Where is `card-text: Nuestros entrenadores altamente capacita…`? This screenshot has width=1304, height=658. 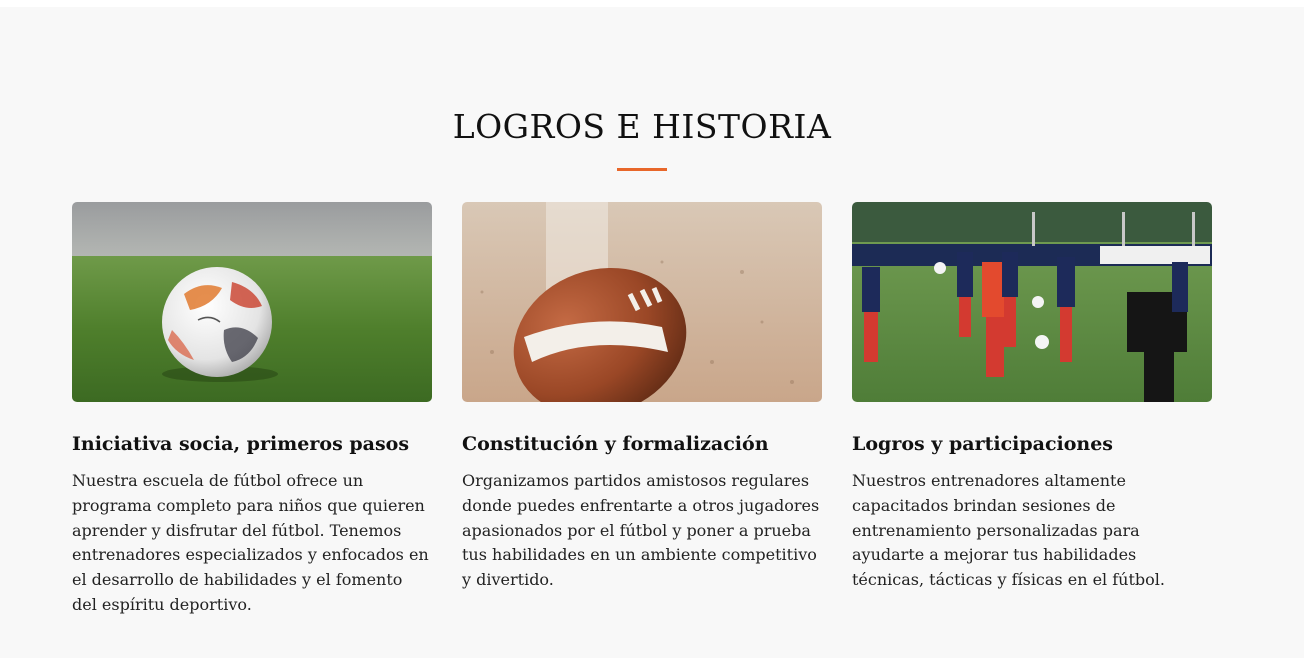
card-text: Nuestros entrenadores altamente capacita… is located at coordinates (1008, 530).